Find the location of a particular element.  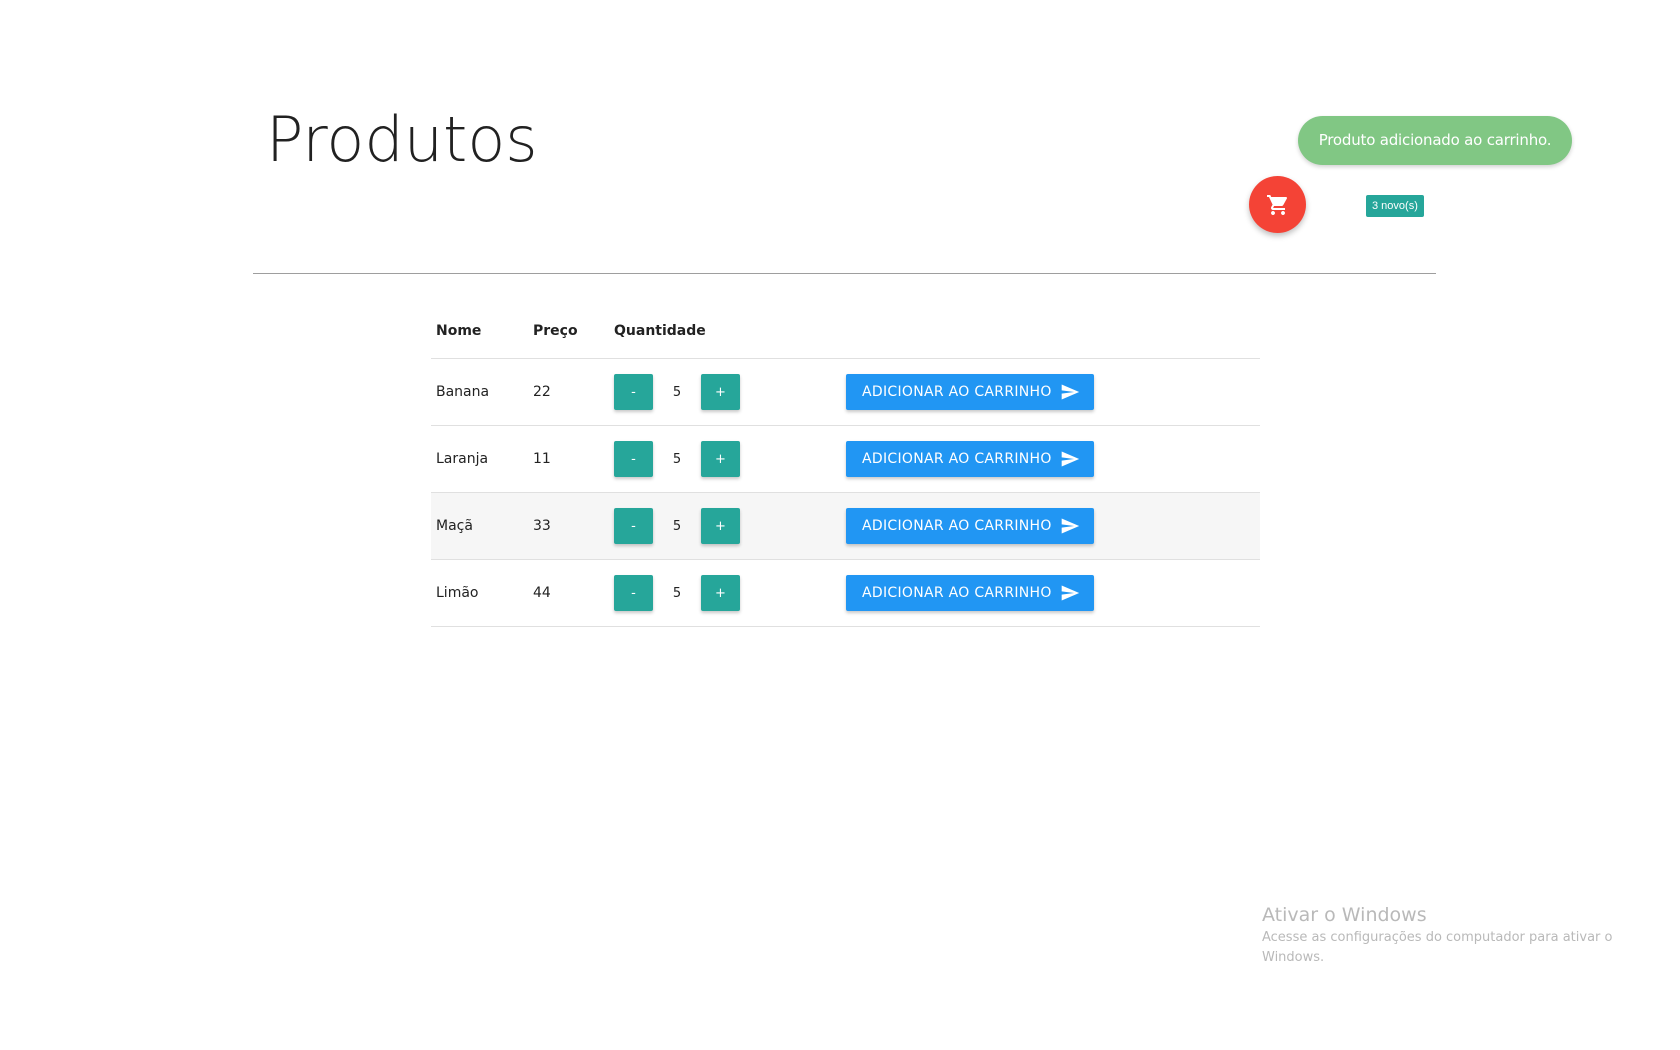

column-header-action is located at coordinates (1050, 331).